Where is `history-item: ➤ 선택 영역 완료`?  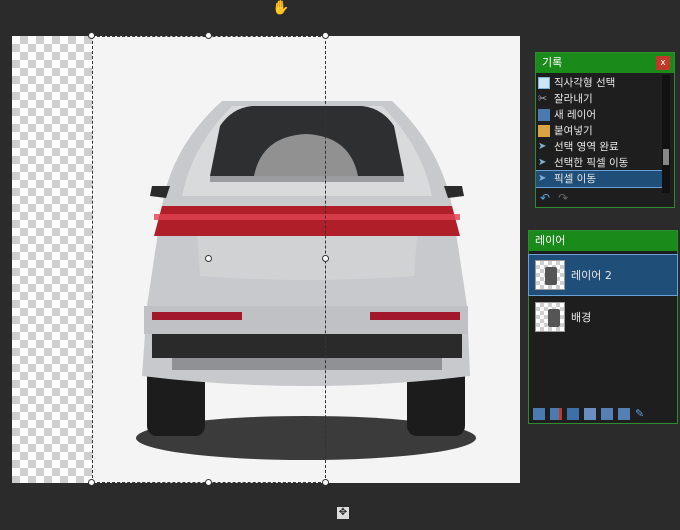
history-item: ➤ 선택 영역 완료 is located at coordinates (599, 147).